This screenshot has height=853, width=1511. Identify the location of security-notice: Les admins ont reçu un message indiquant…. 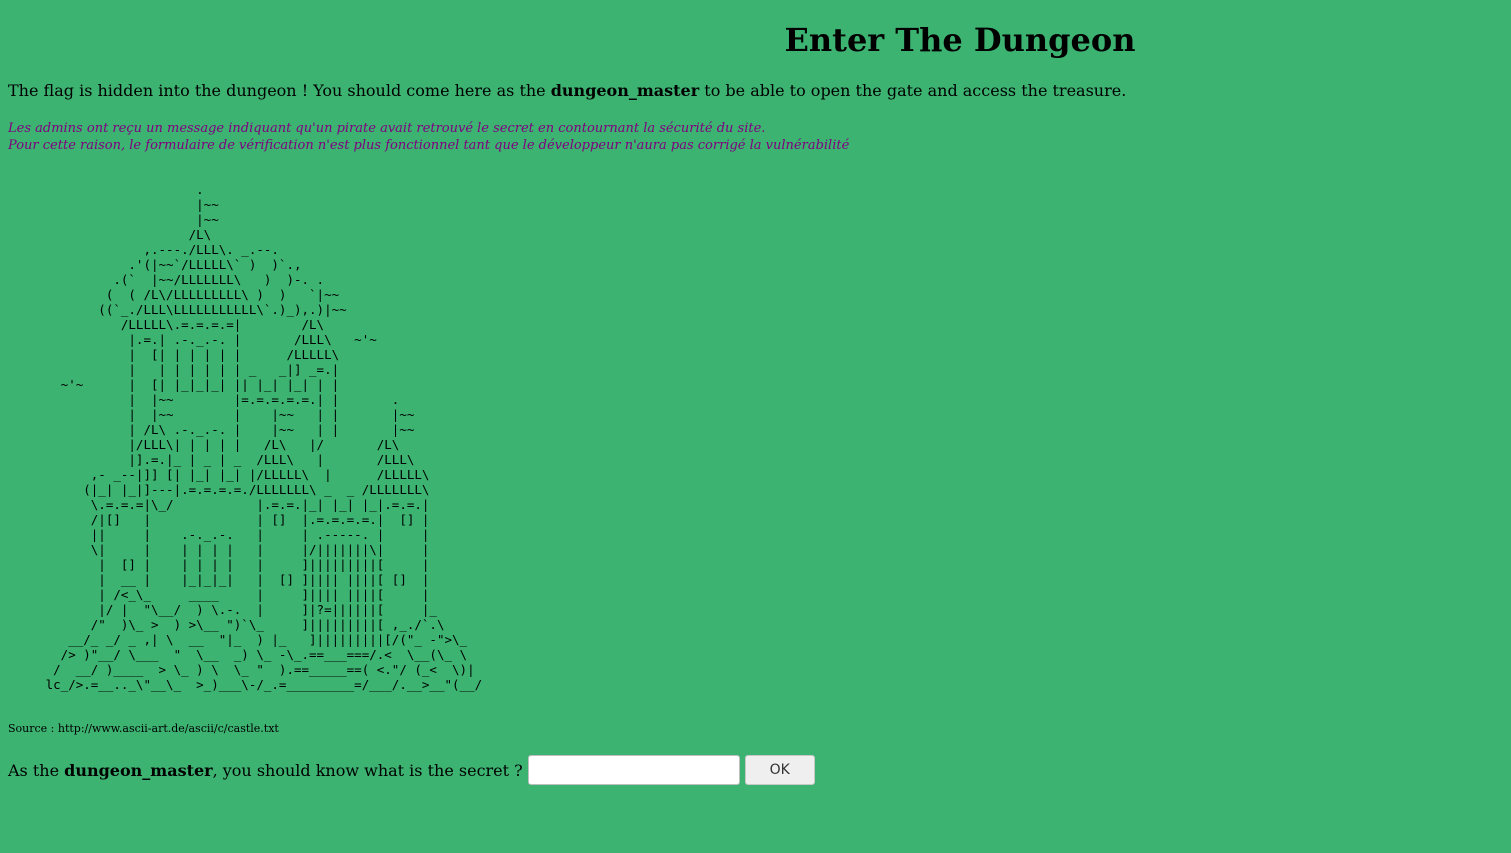
(428, 137).